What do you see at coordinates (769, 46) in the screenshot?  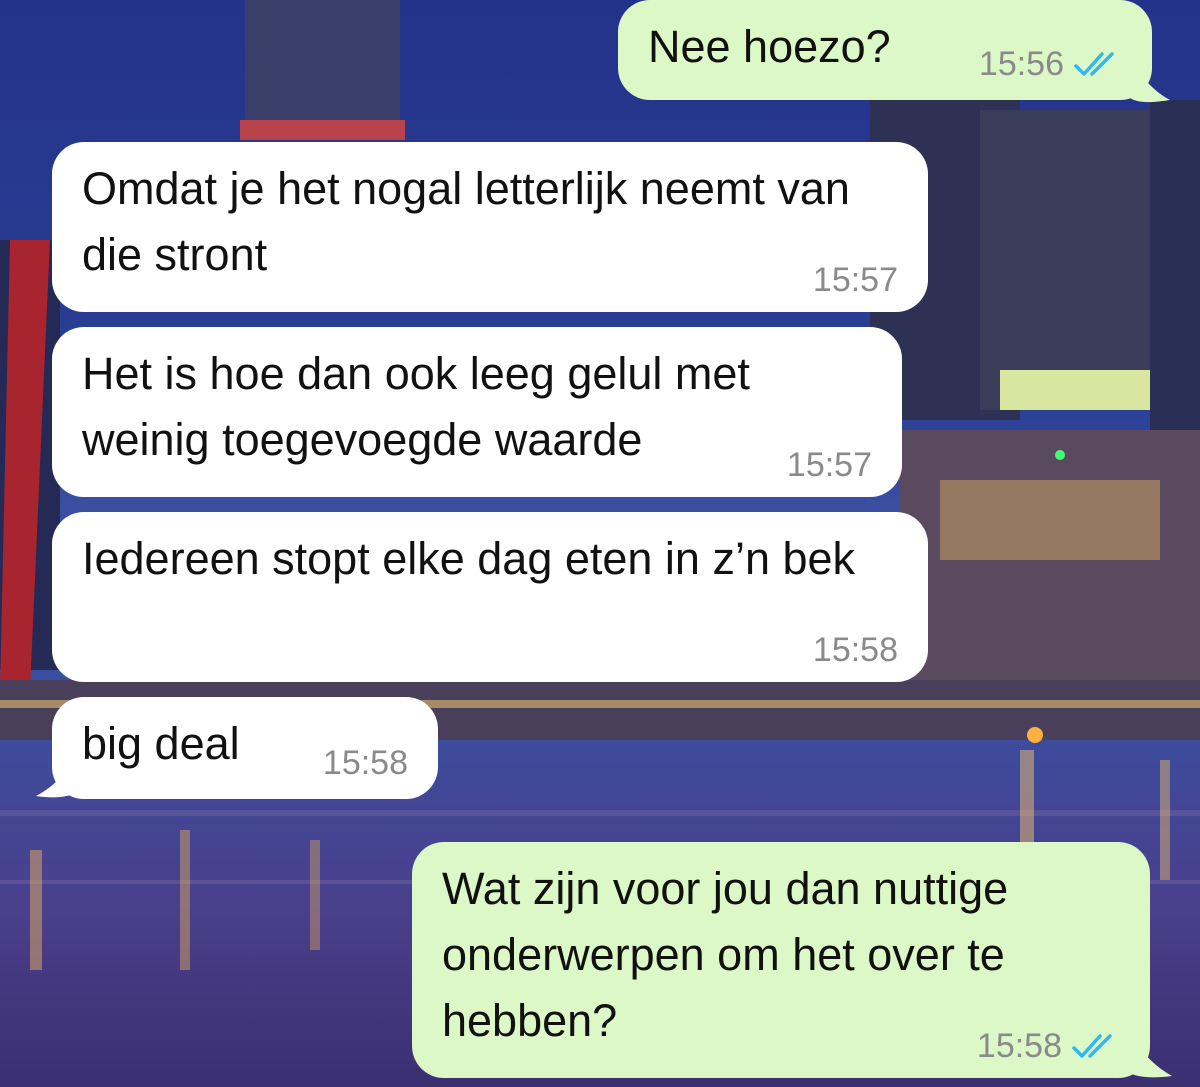 I see `message-text: Nee hoezo?` at bounding box center [769, 46].